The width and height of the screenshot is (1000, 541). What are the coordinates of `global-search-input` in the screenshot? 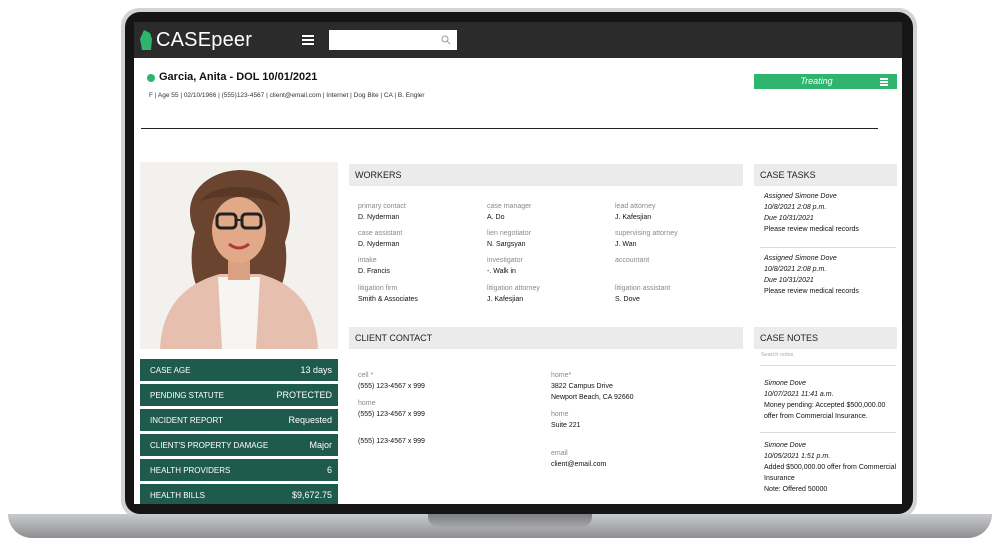 It's located at (393, 40).